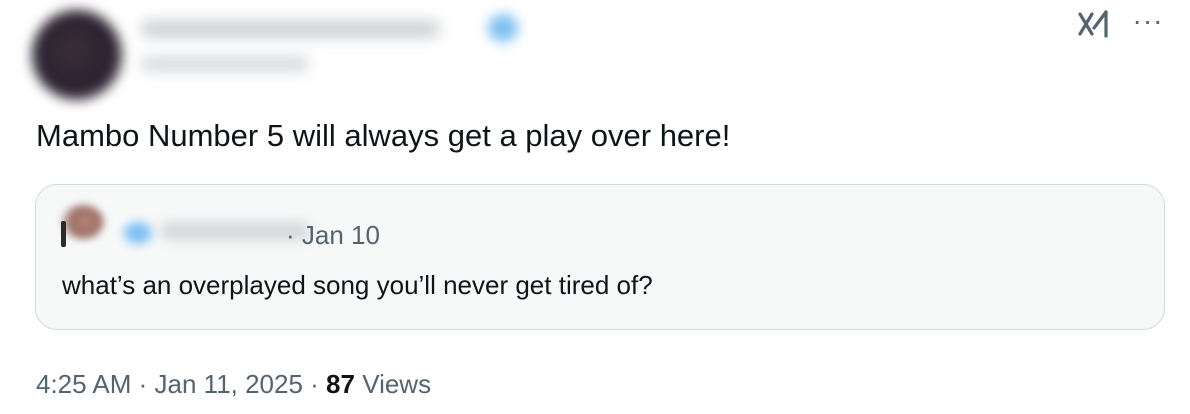 The image size is (1190, 414). I want to click on views-label: Views, so click(393, 384).